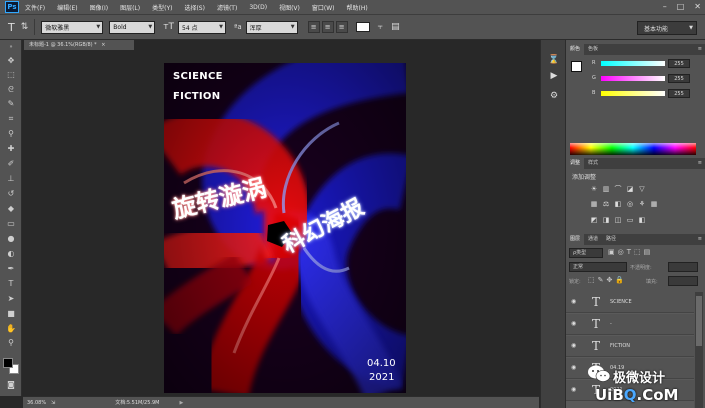 This screenshot has height=408, width=705. I want to click on text-orientation-icon: ⇅, so click(25, 27).